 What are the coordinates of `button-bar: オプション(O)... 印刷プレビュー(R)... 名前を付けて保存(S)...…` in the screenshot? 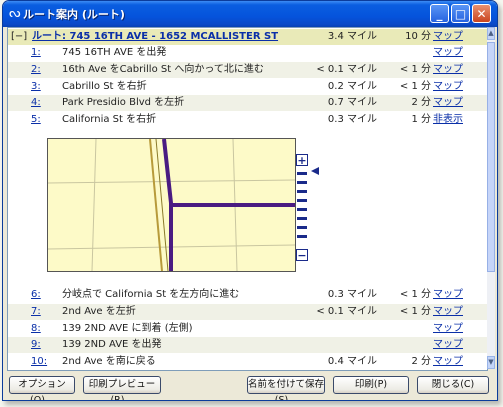 It's located at (250, 386).